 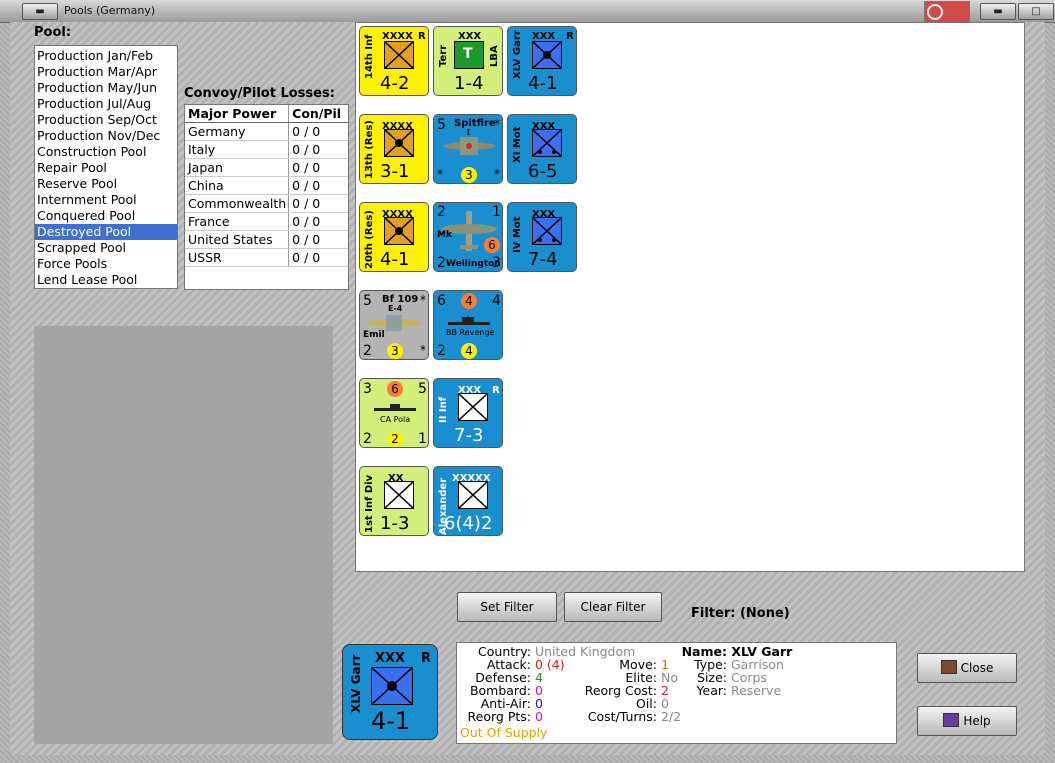 I want to click on pool-item-production-mayjun: Production May/Jun, so click(x=106, y=88).